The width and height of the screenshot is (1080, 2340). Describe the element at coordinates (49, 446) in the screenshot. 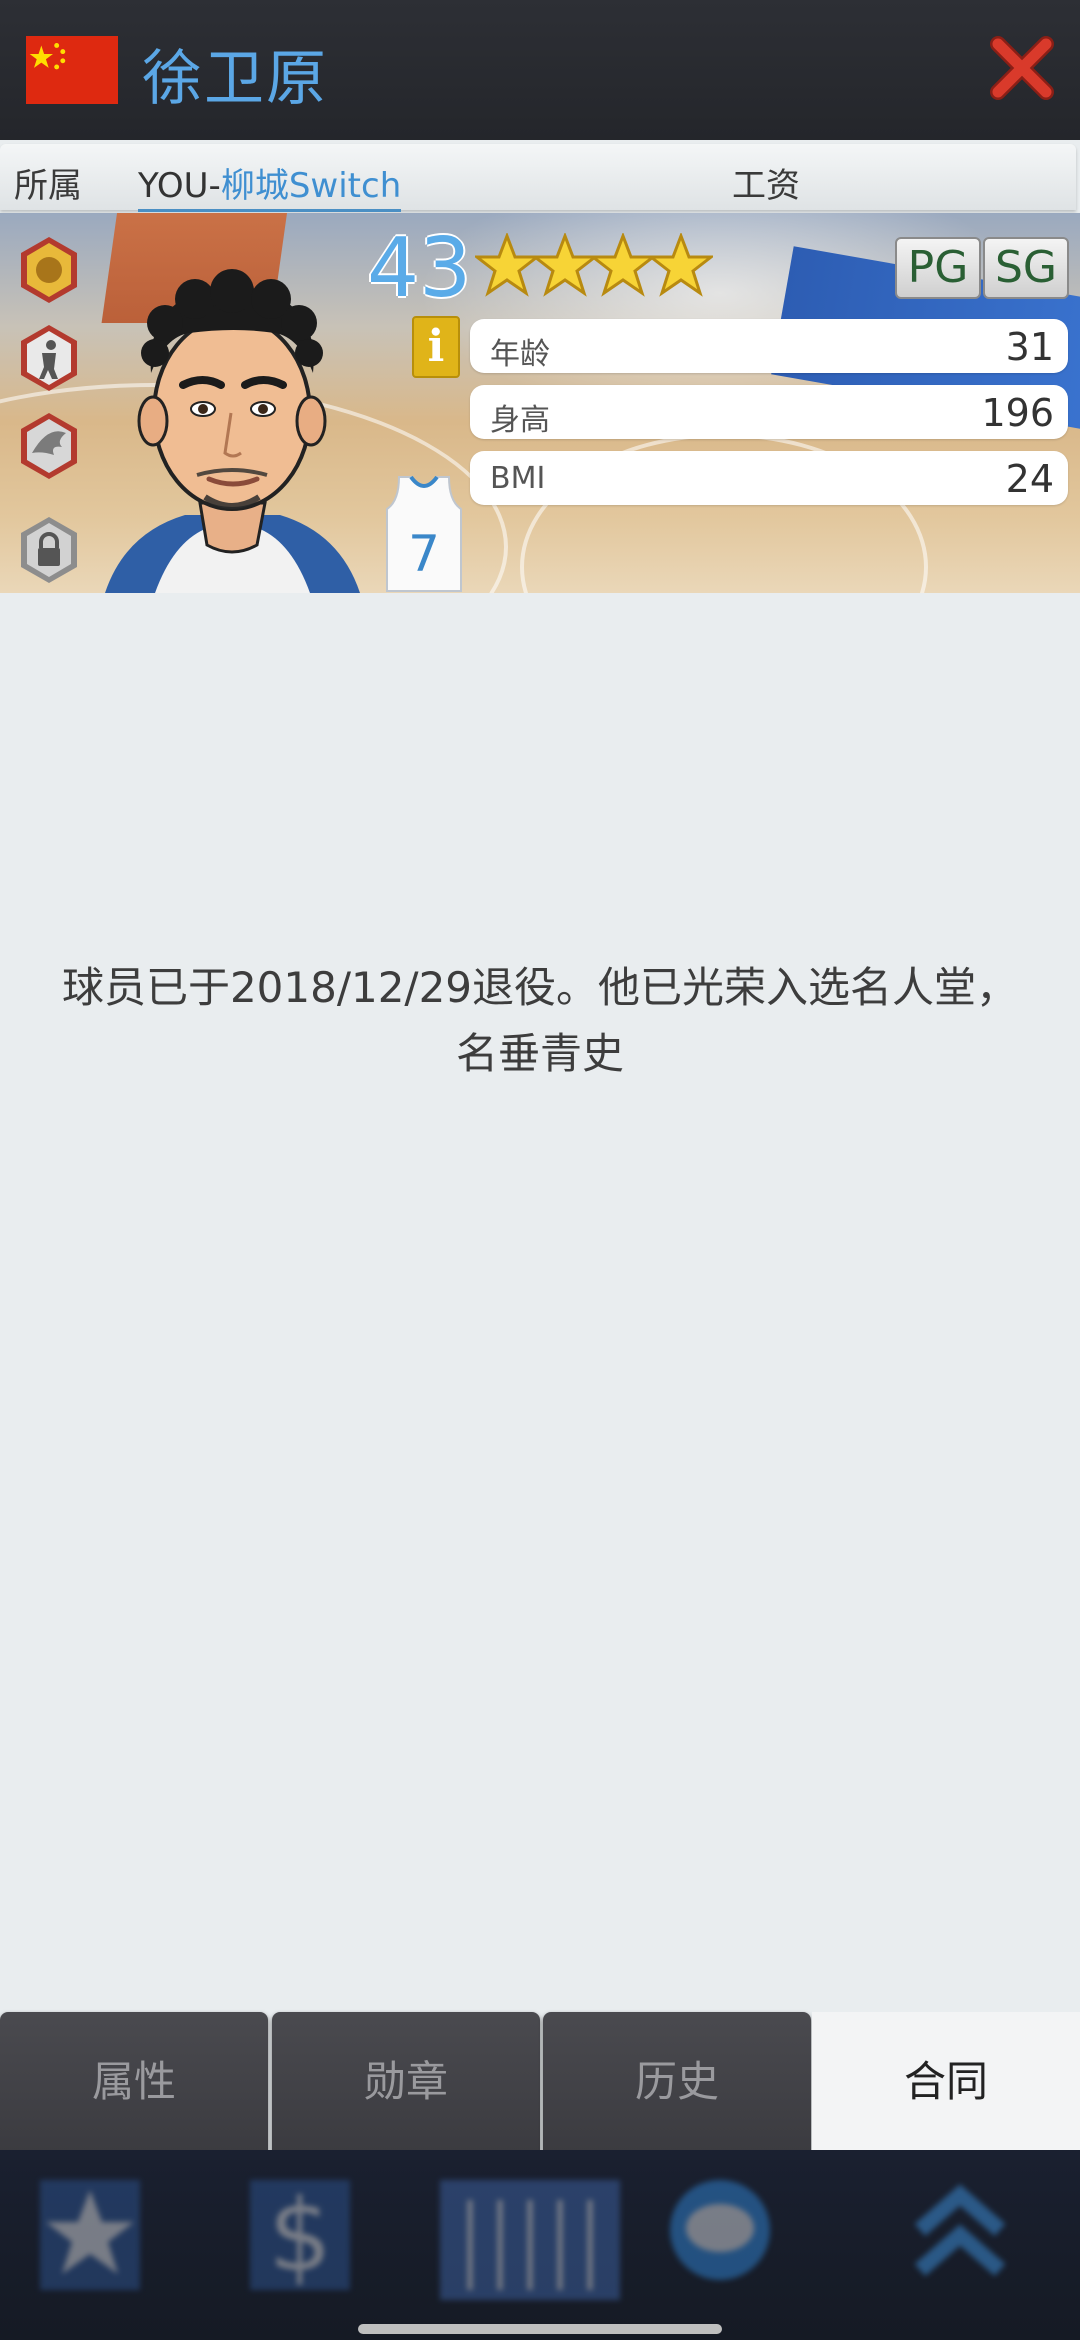

I see `wing-badge-icon` at that location.